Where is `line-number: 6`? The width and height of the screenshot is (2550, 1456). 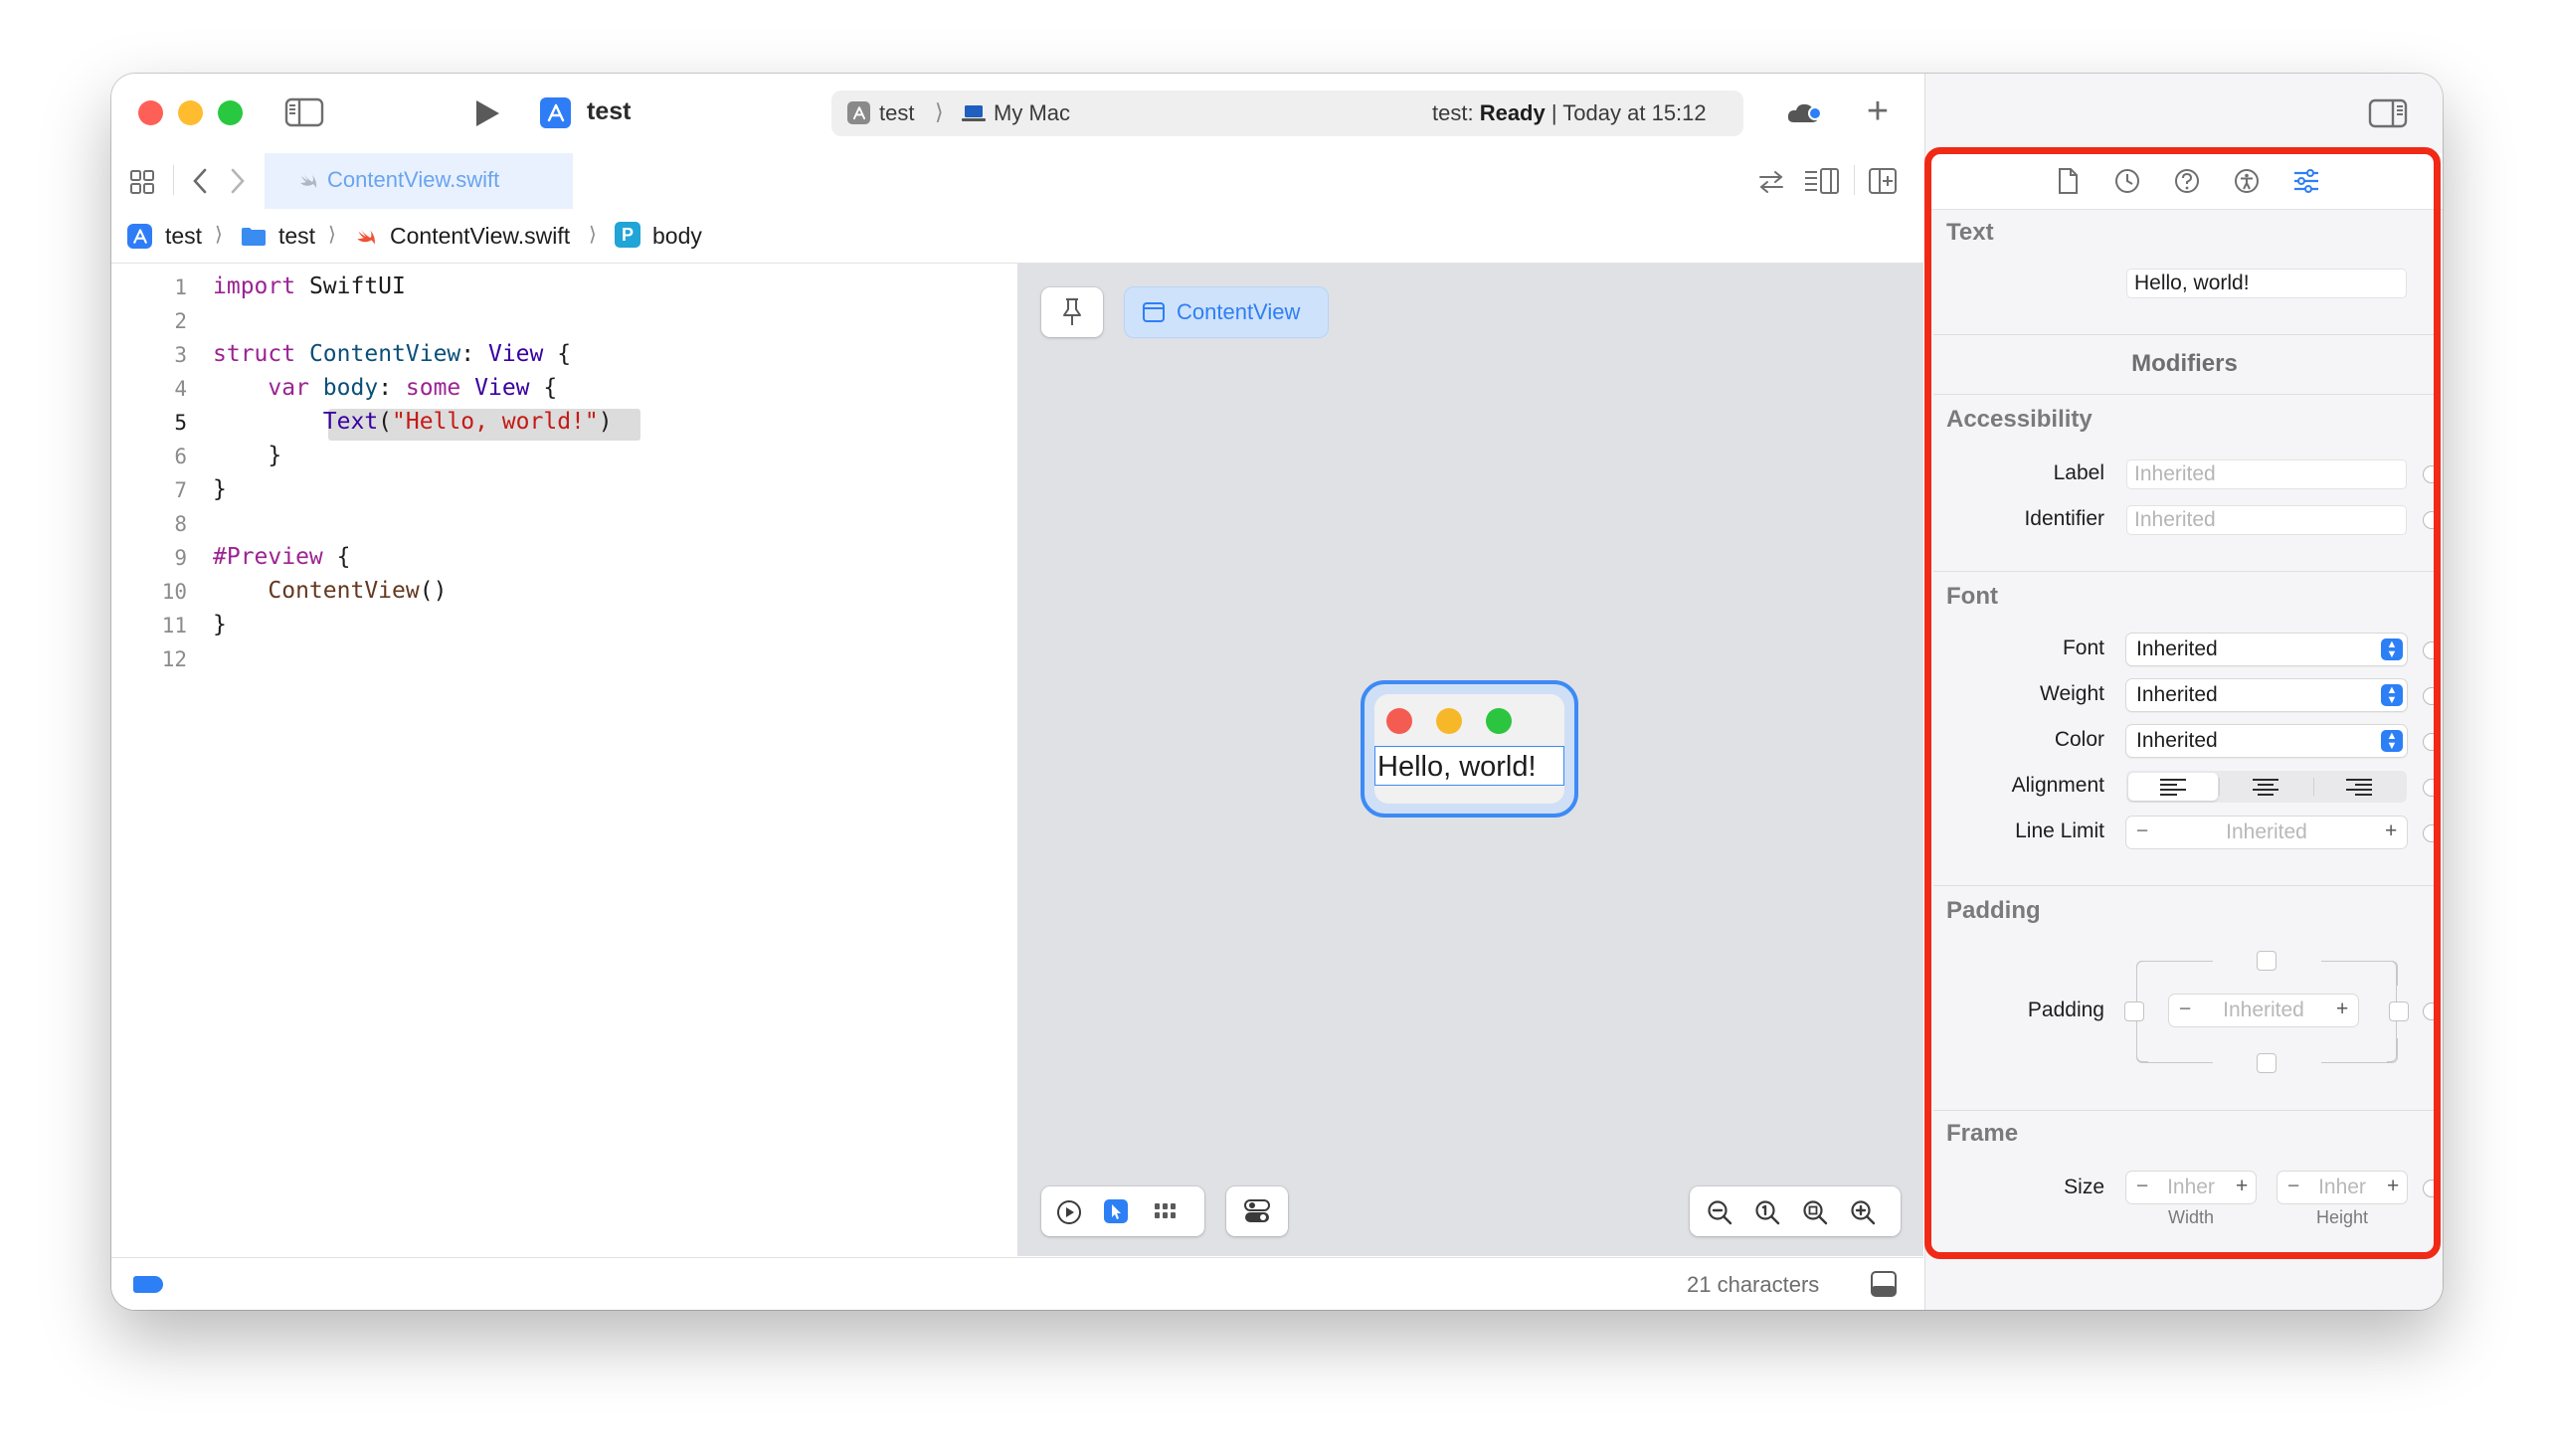 line-number: 6 is located at coordinates (180, 456).